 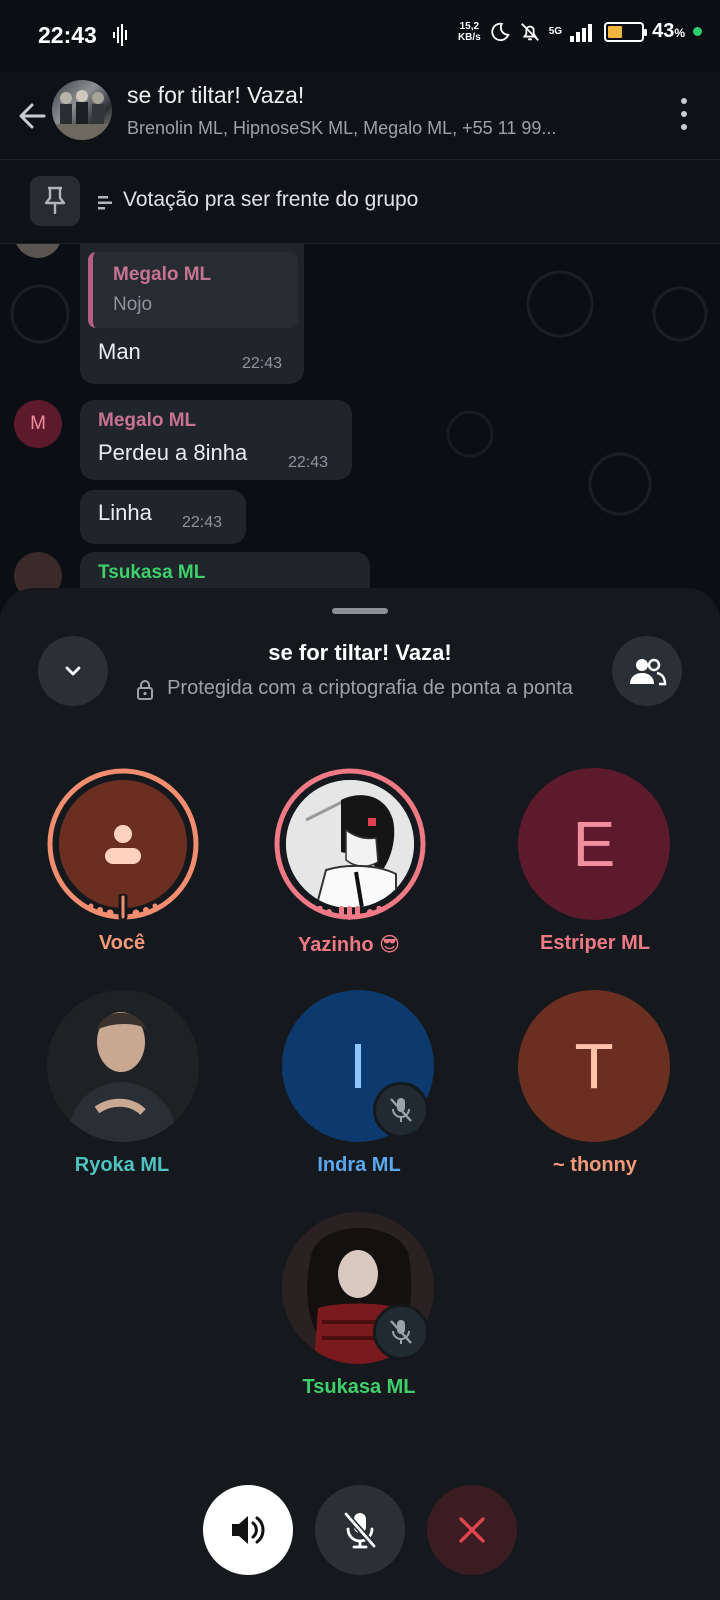 What do you see at coordinates (529, 31) in the screenshot?
I see `bell-off-icon` at bounding box center [529, 31].